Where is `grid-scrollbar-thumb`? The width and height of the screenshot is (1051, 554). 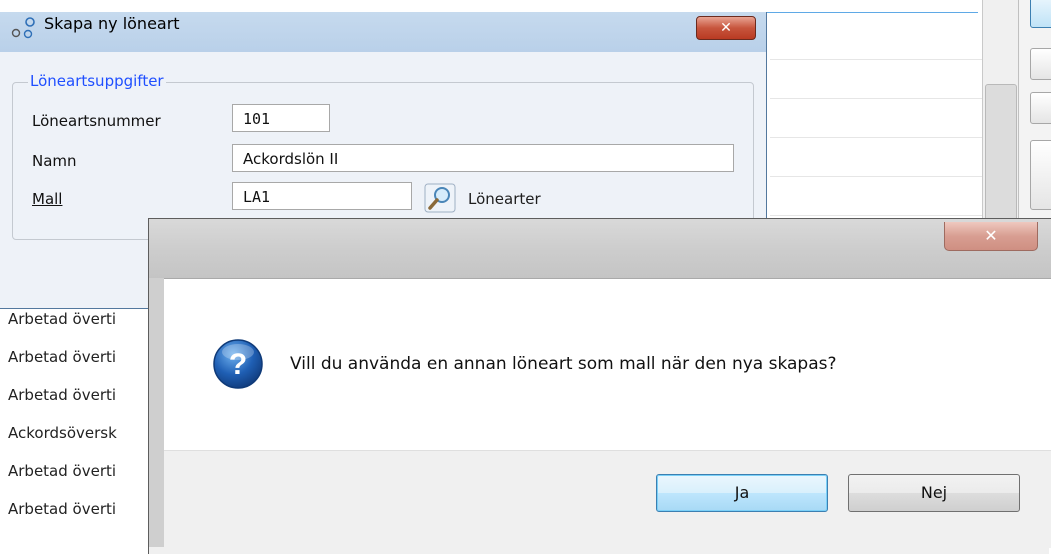 grid-scrollbar-thumb is located at coordinates (1001, 160).